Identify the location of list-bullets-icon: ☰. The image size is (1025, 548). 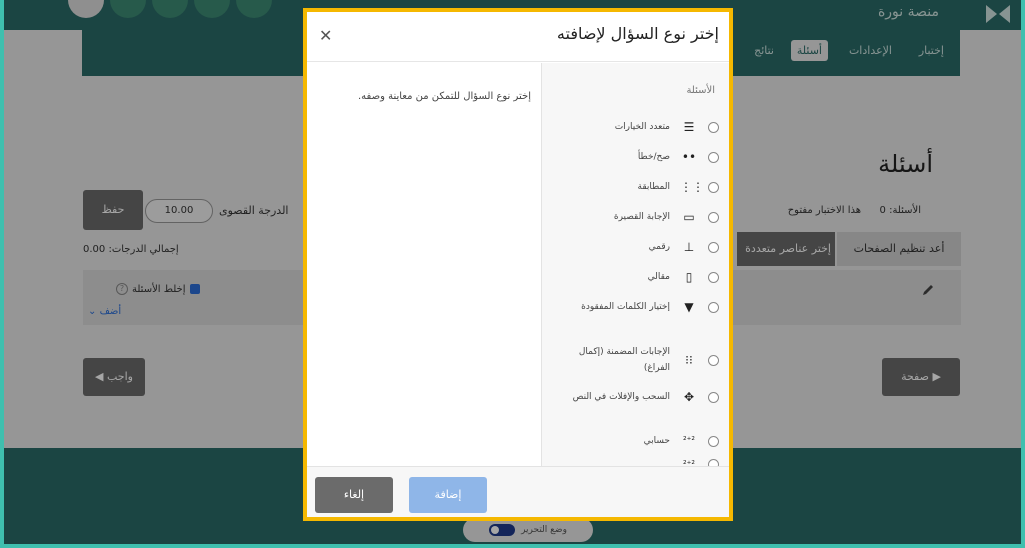
(689, 127).